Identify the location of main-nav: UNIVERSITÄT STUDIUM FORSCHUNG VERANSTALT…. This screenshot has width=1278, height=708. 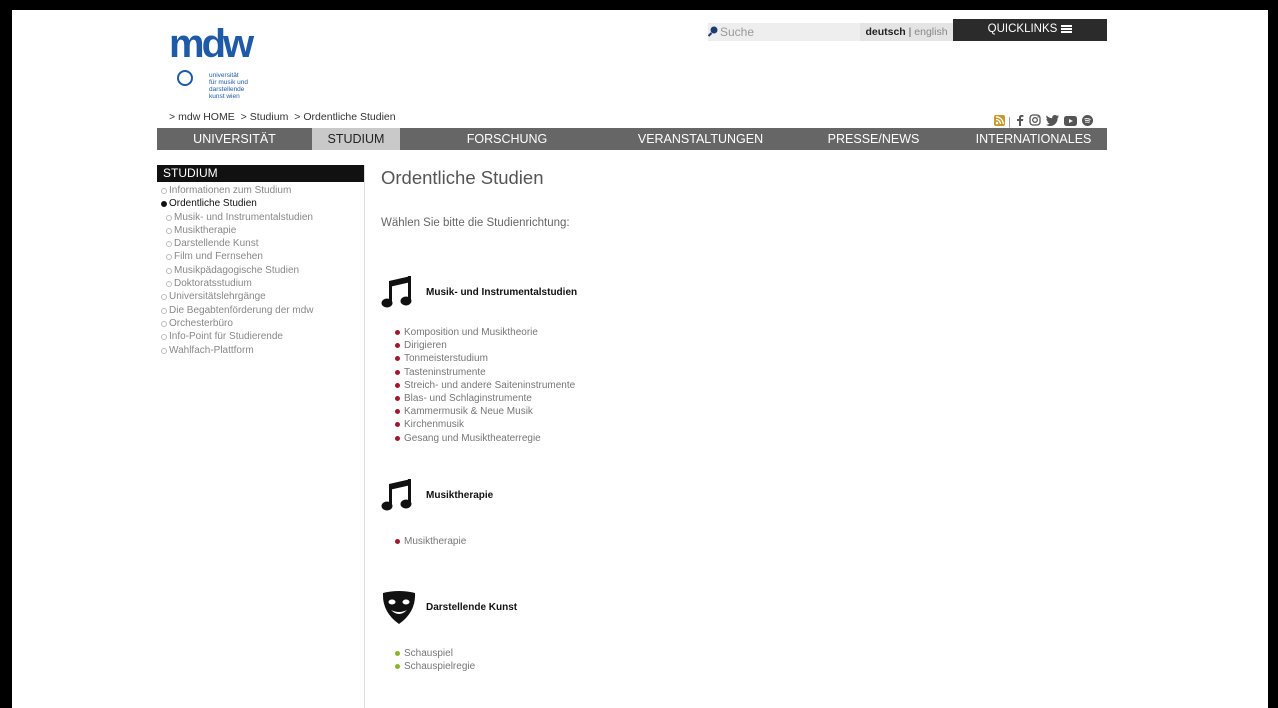
(632, 139).